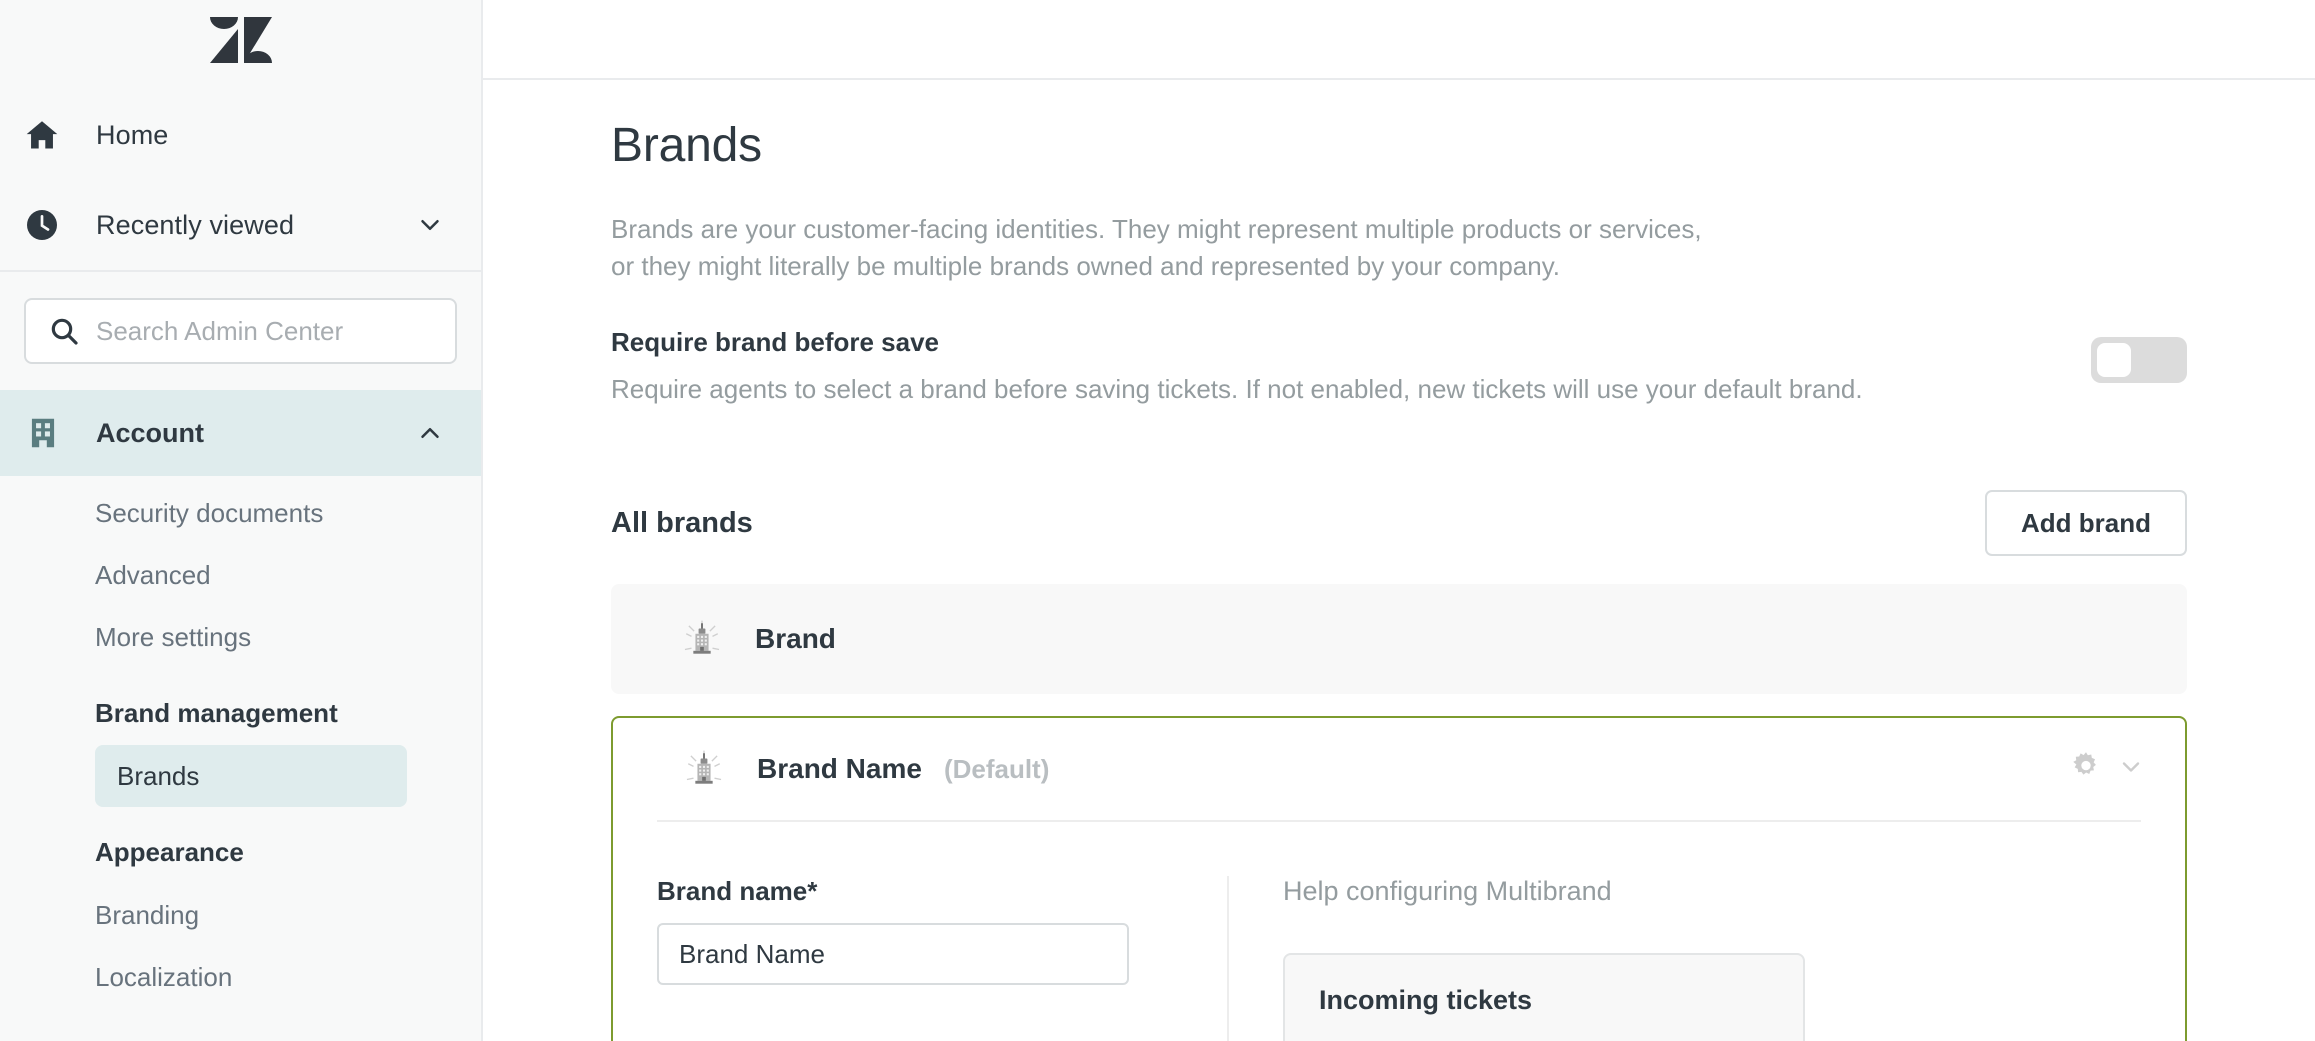  What do you see at coordinates (240, 977) in the screenshot?
I see `sidebar-item-localization: Localization` at bounding box center [240, 977].